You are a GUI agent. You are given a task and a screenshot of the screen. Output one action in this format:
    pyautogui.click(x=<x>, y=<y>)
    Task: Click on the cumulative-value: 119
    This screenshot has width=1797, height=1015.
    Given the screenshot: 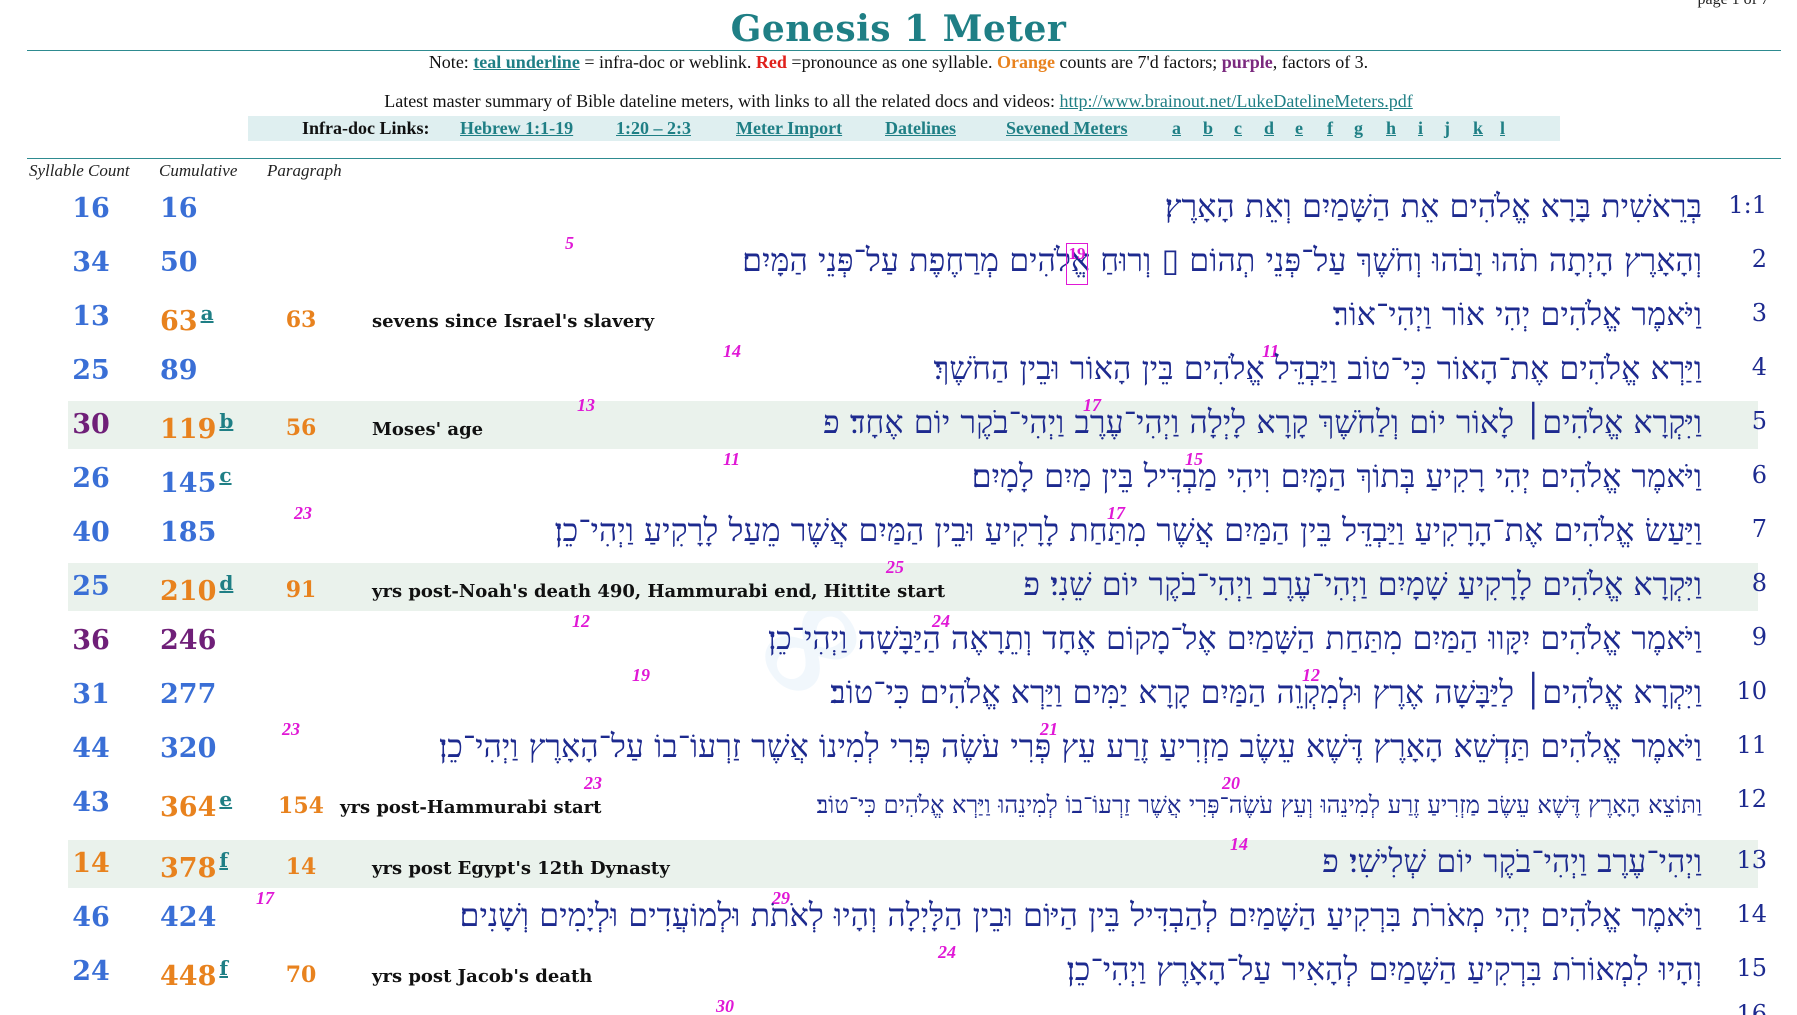 What is the action you would take?
    pyautogui.click(x=188, y=429)
    